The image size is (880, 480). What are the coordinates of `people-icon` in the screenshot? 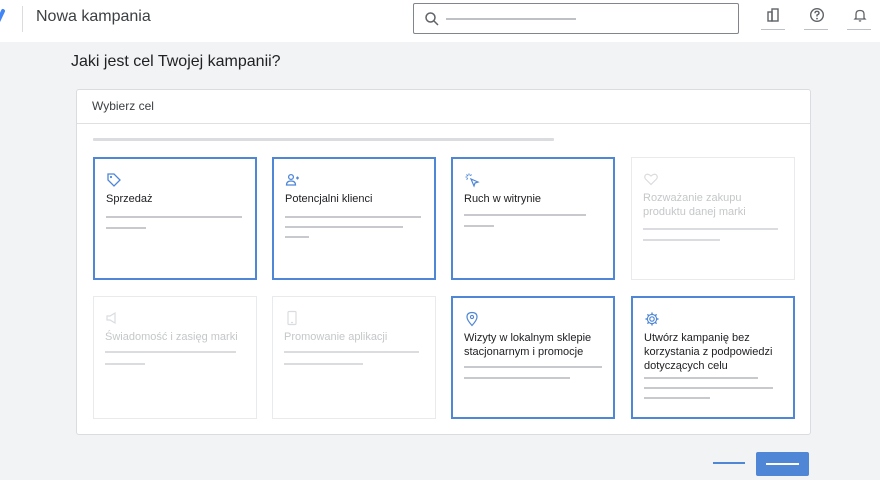 It's located at (292, 179).